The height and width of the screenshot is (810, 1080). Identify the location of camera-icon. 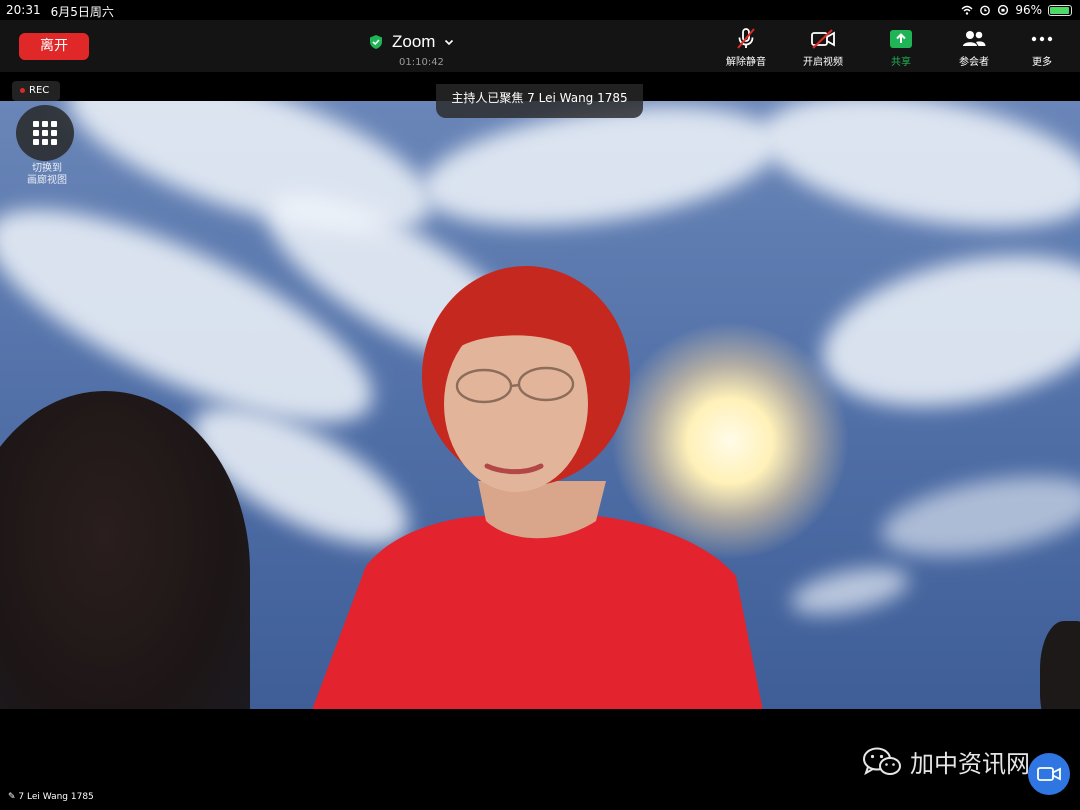
(1049, 774).